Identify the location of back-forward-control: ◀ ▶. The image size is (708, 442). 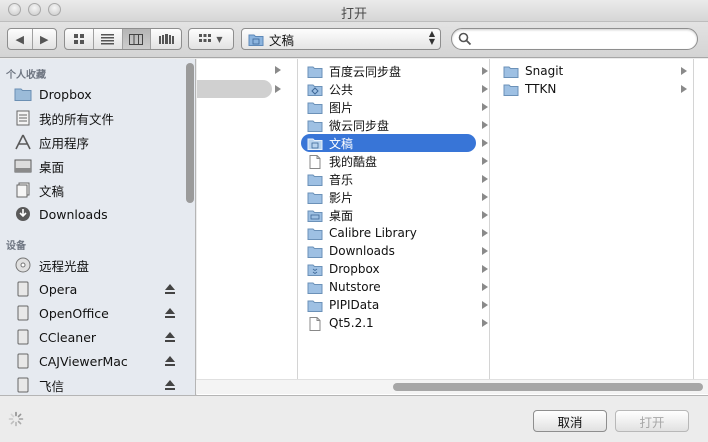
(32, 39).